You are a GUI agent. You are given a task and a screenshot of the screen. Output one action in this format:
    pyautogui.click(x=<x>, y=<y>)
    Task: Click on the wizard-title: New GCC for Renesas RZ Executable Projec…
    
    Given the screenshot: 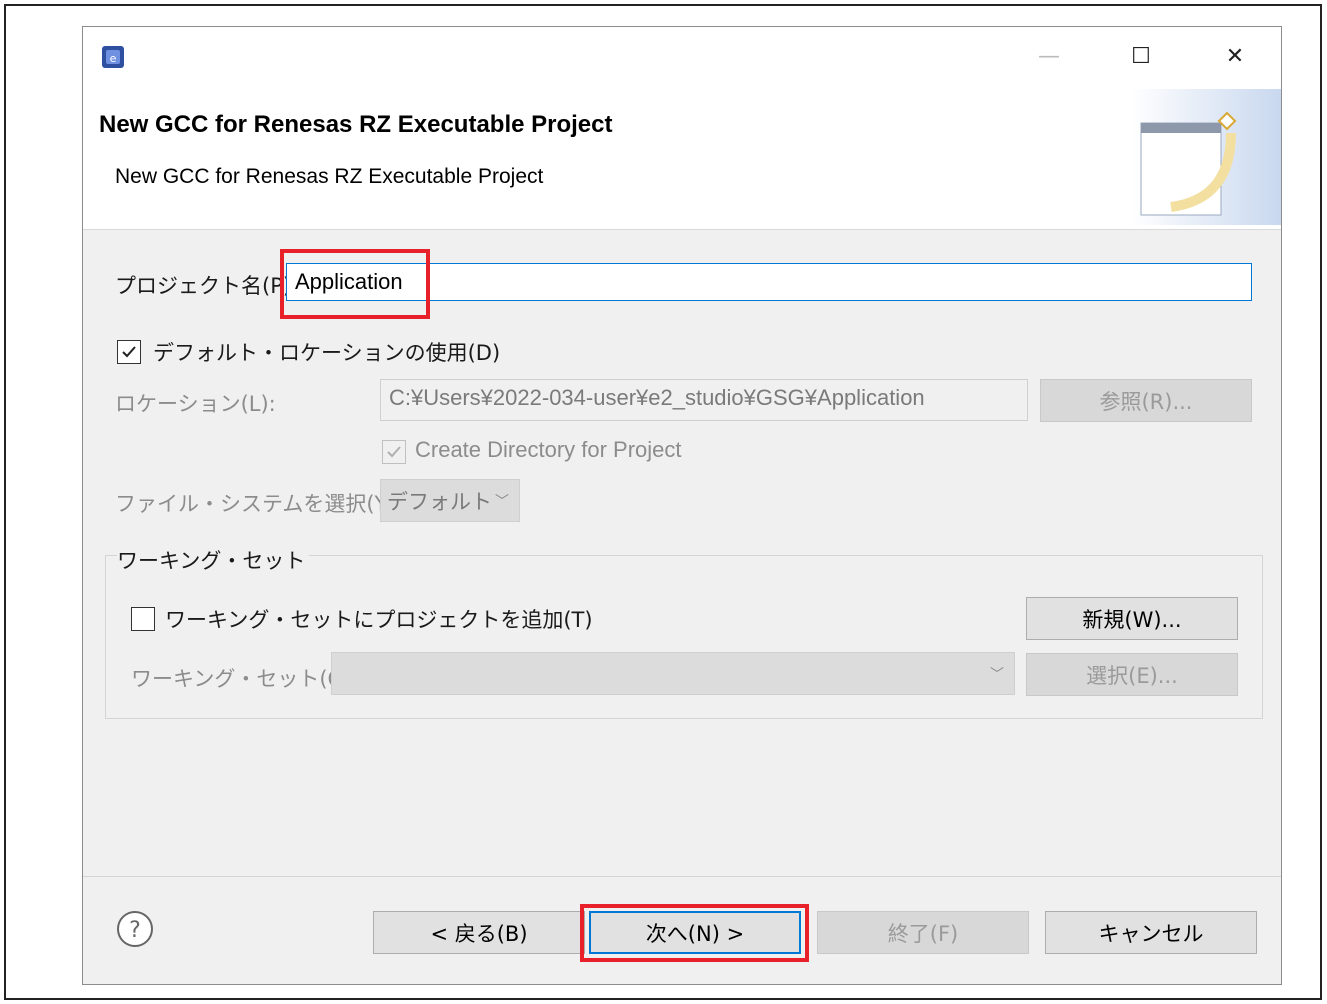 What is the action you would take?
    pyautogui.click(x=356, y=124)
    